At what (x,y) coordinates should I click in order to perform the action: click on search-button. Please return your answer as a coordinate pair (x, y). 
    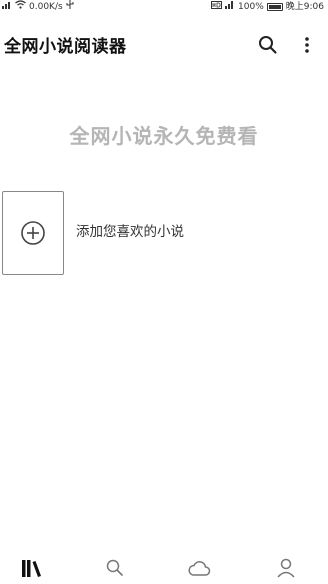
    Looking at the image, I should click on (268, 45).